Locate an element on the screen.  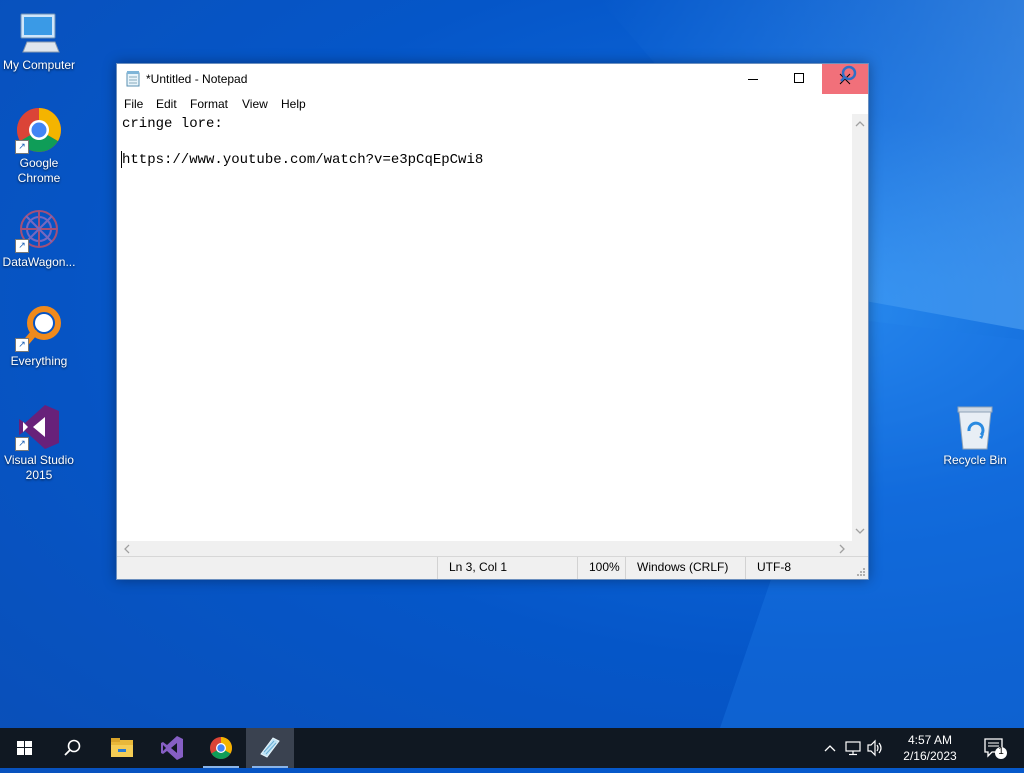
desktop-icon-label: Everything is located at coordinates (39, 361).